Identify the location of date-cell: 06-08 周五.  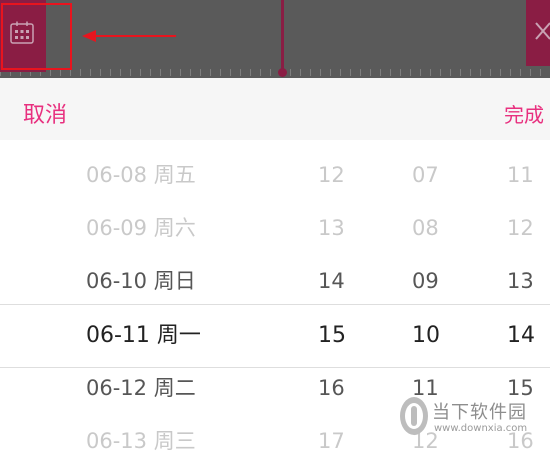
(141, 175).